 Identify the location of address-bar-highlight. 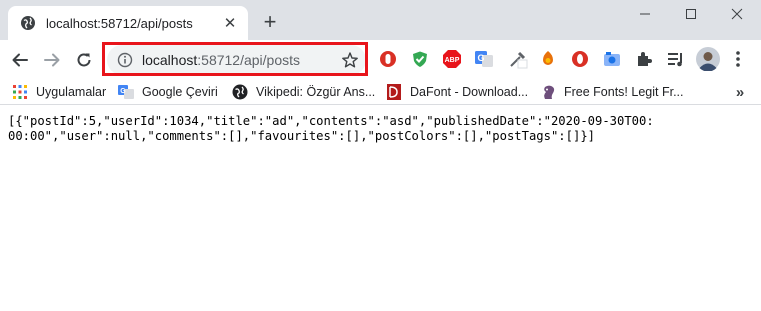
(235, 59).